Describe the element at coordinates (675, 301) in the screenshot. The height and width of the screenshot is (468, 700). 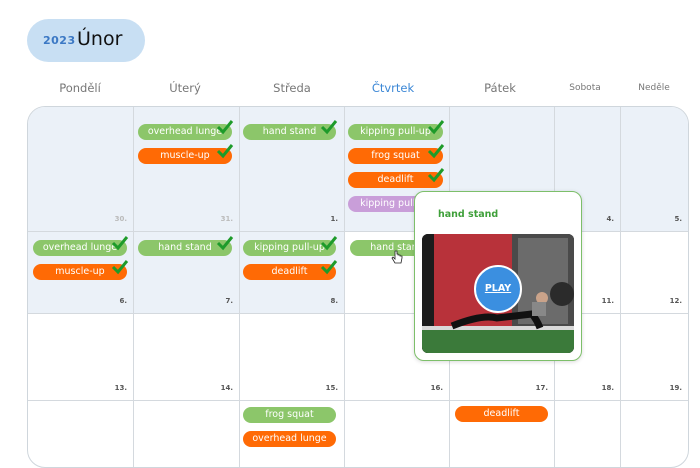
I see `day-number: 12.` at that location.